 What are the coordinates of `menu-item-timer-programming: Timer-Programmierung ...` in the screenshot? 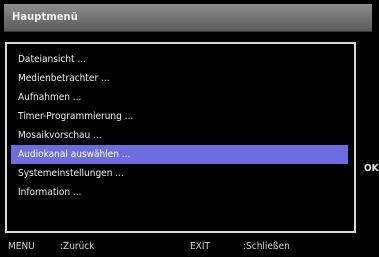 It's located at (180, 116).